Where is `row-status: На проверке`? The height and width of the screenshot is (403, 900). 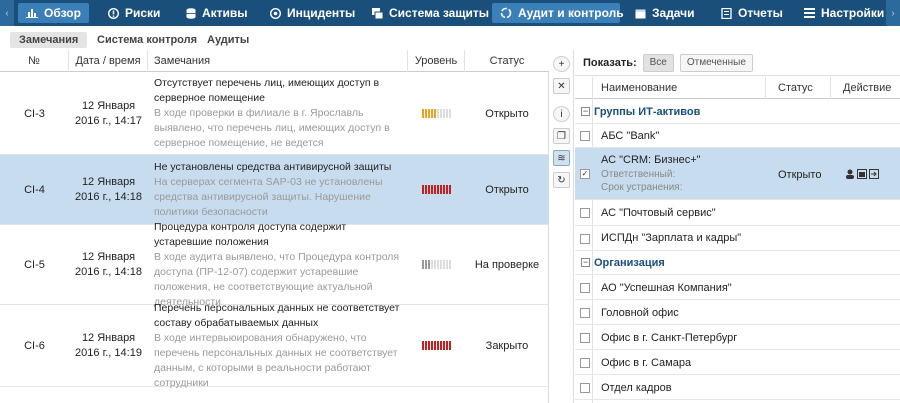
row-status: На проверке is located at coordinates (507, 264).